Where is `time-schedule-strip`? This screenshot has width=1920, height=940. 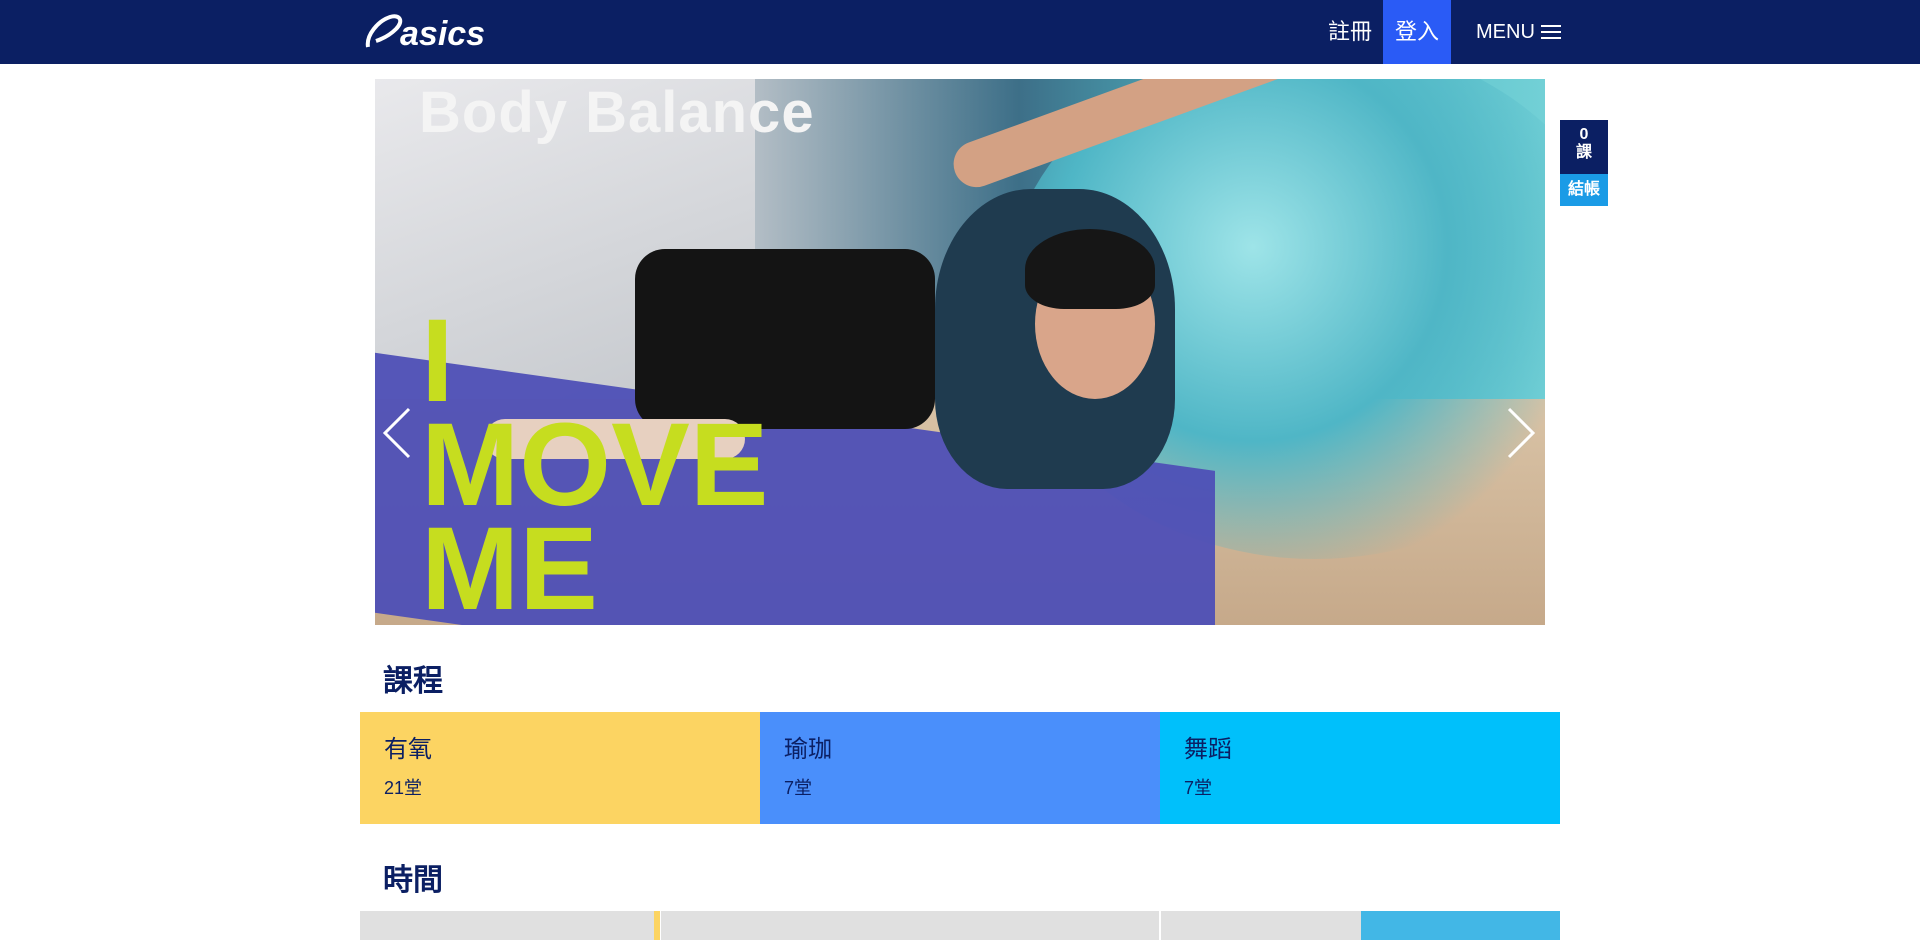
time-schedule-strip is located at coordinates (960, 925).